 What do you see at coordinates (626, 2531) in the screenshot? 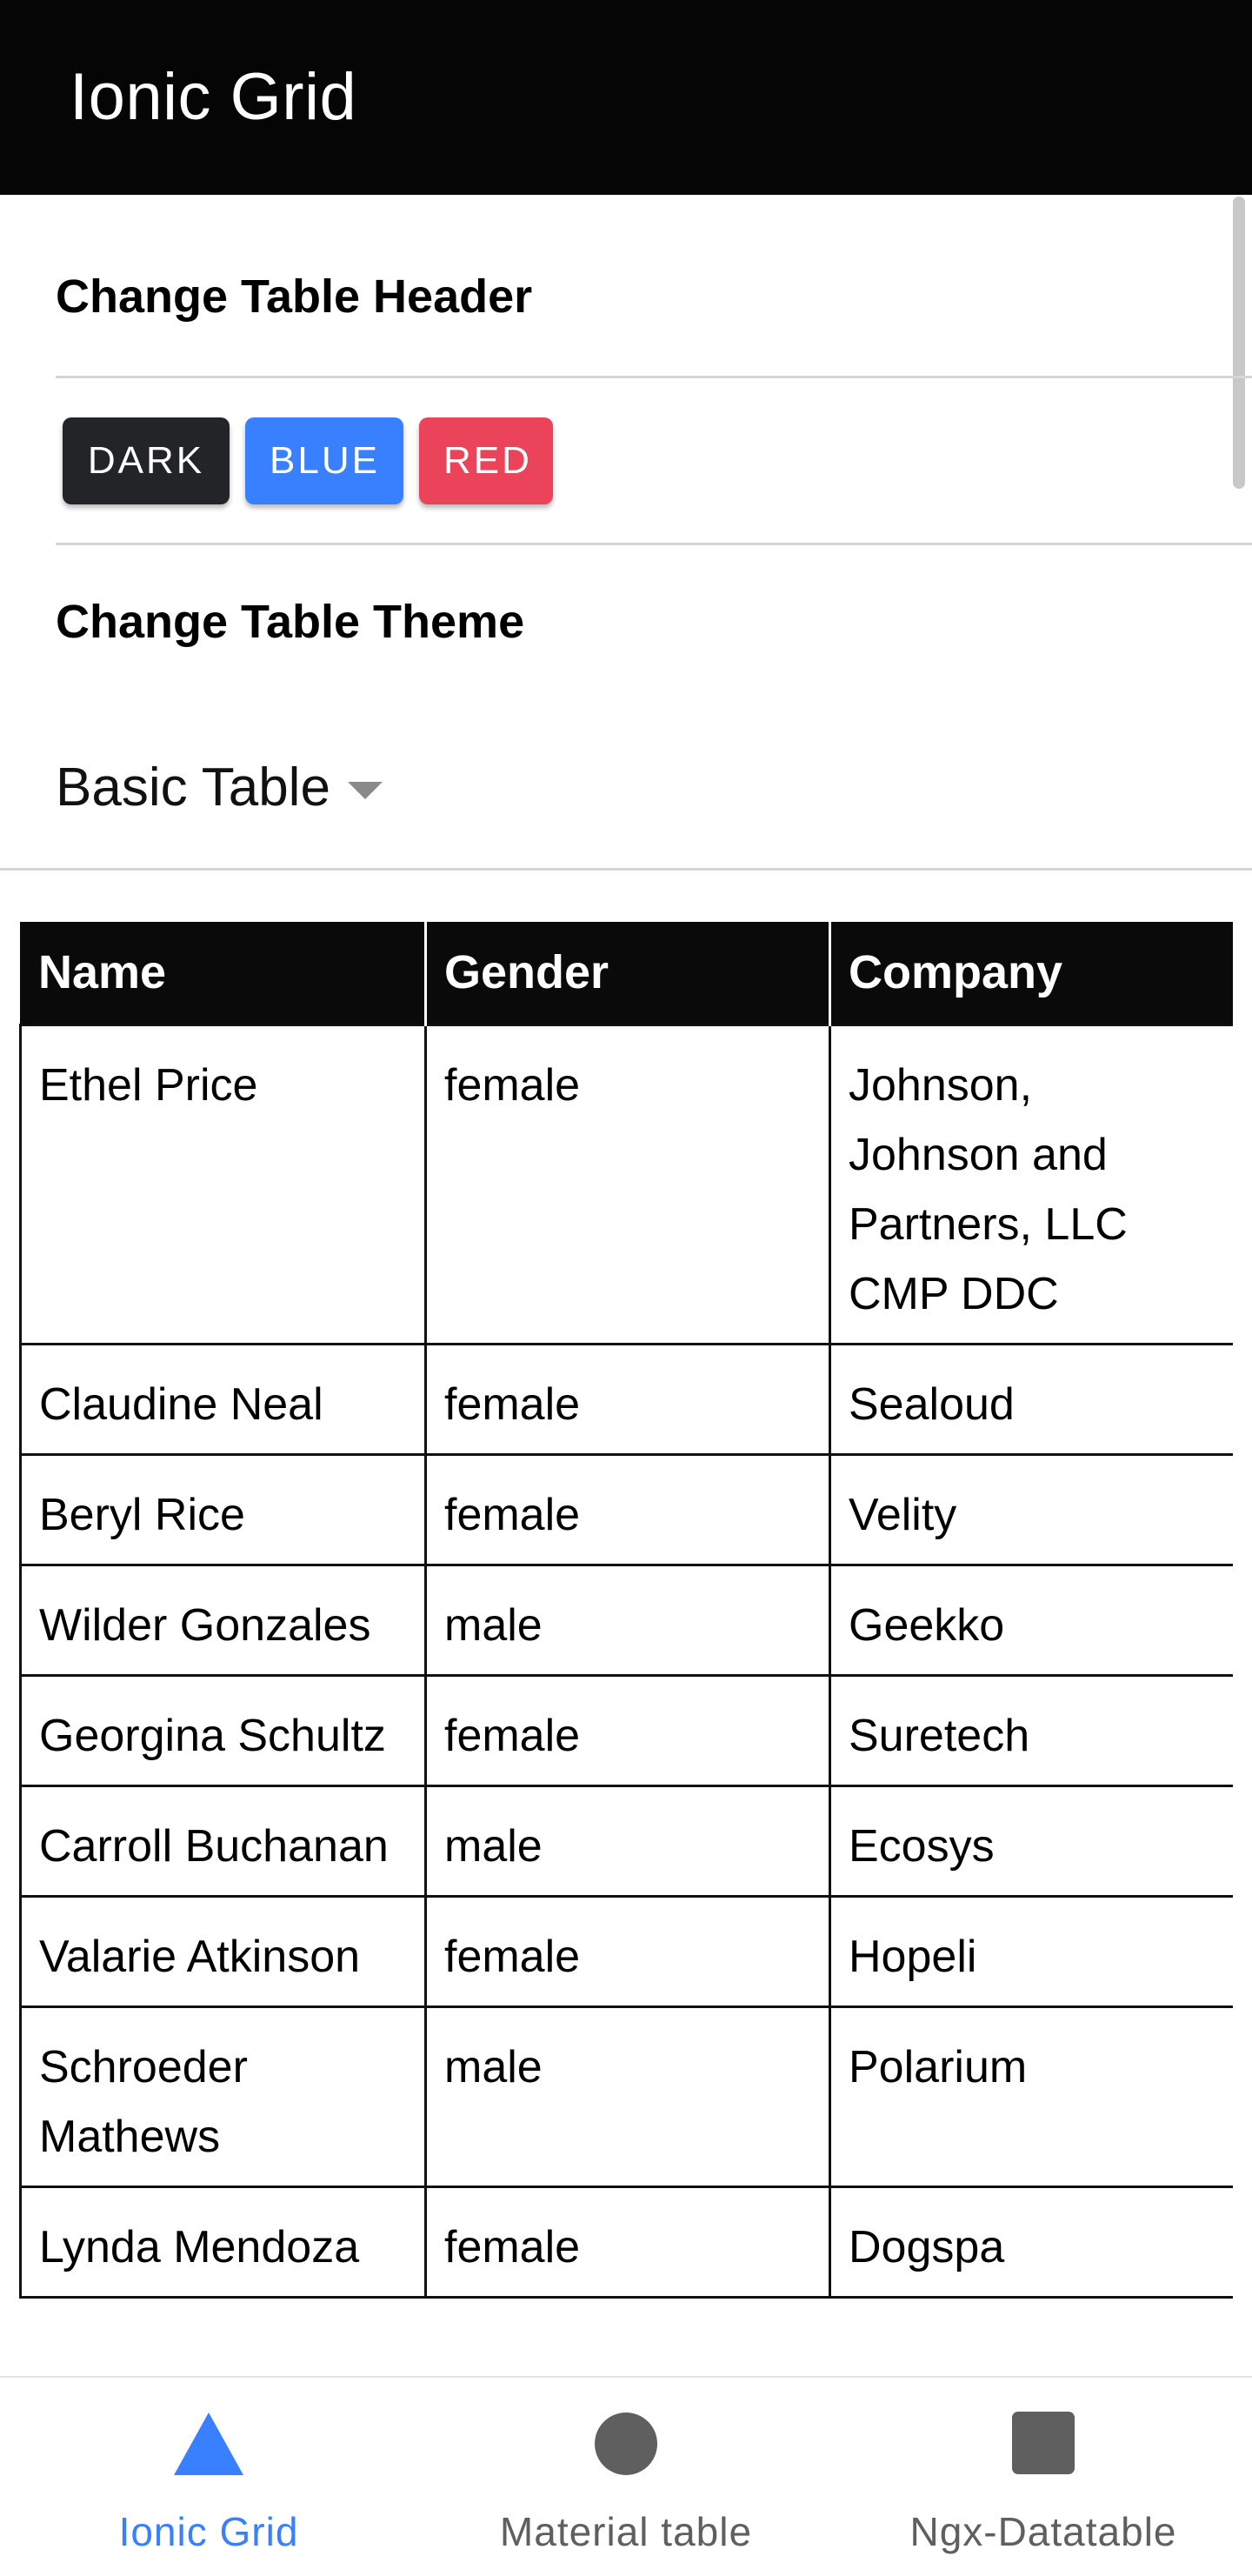
I see `tab-label: Material table` at bounding box center [626, 2531].